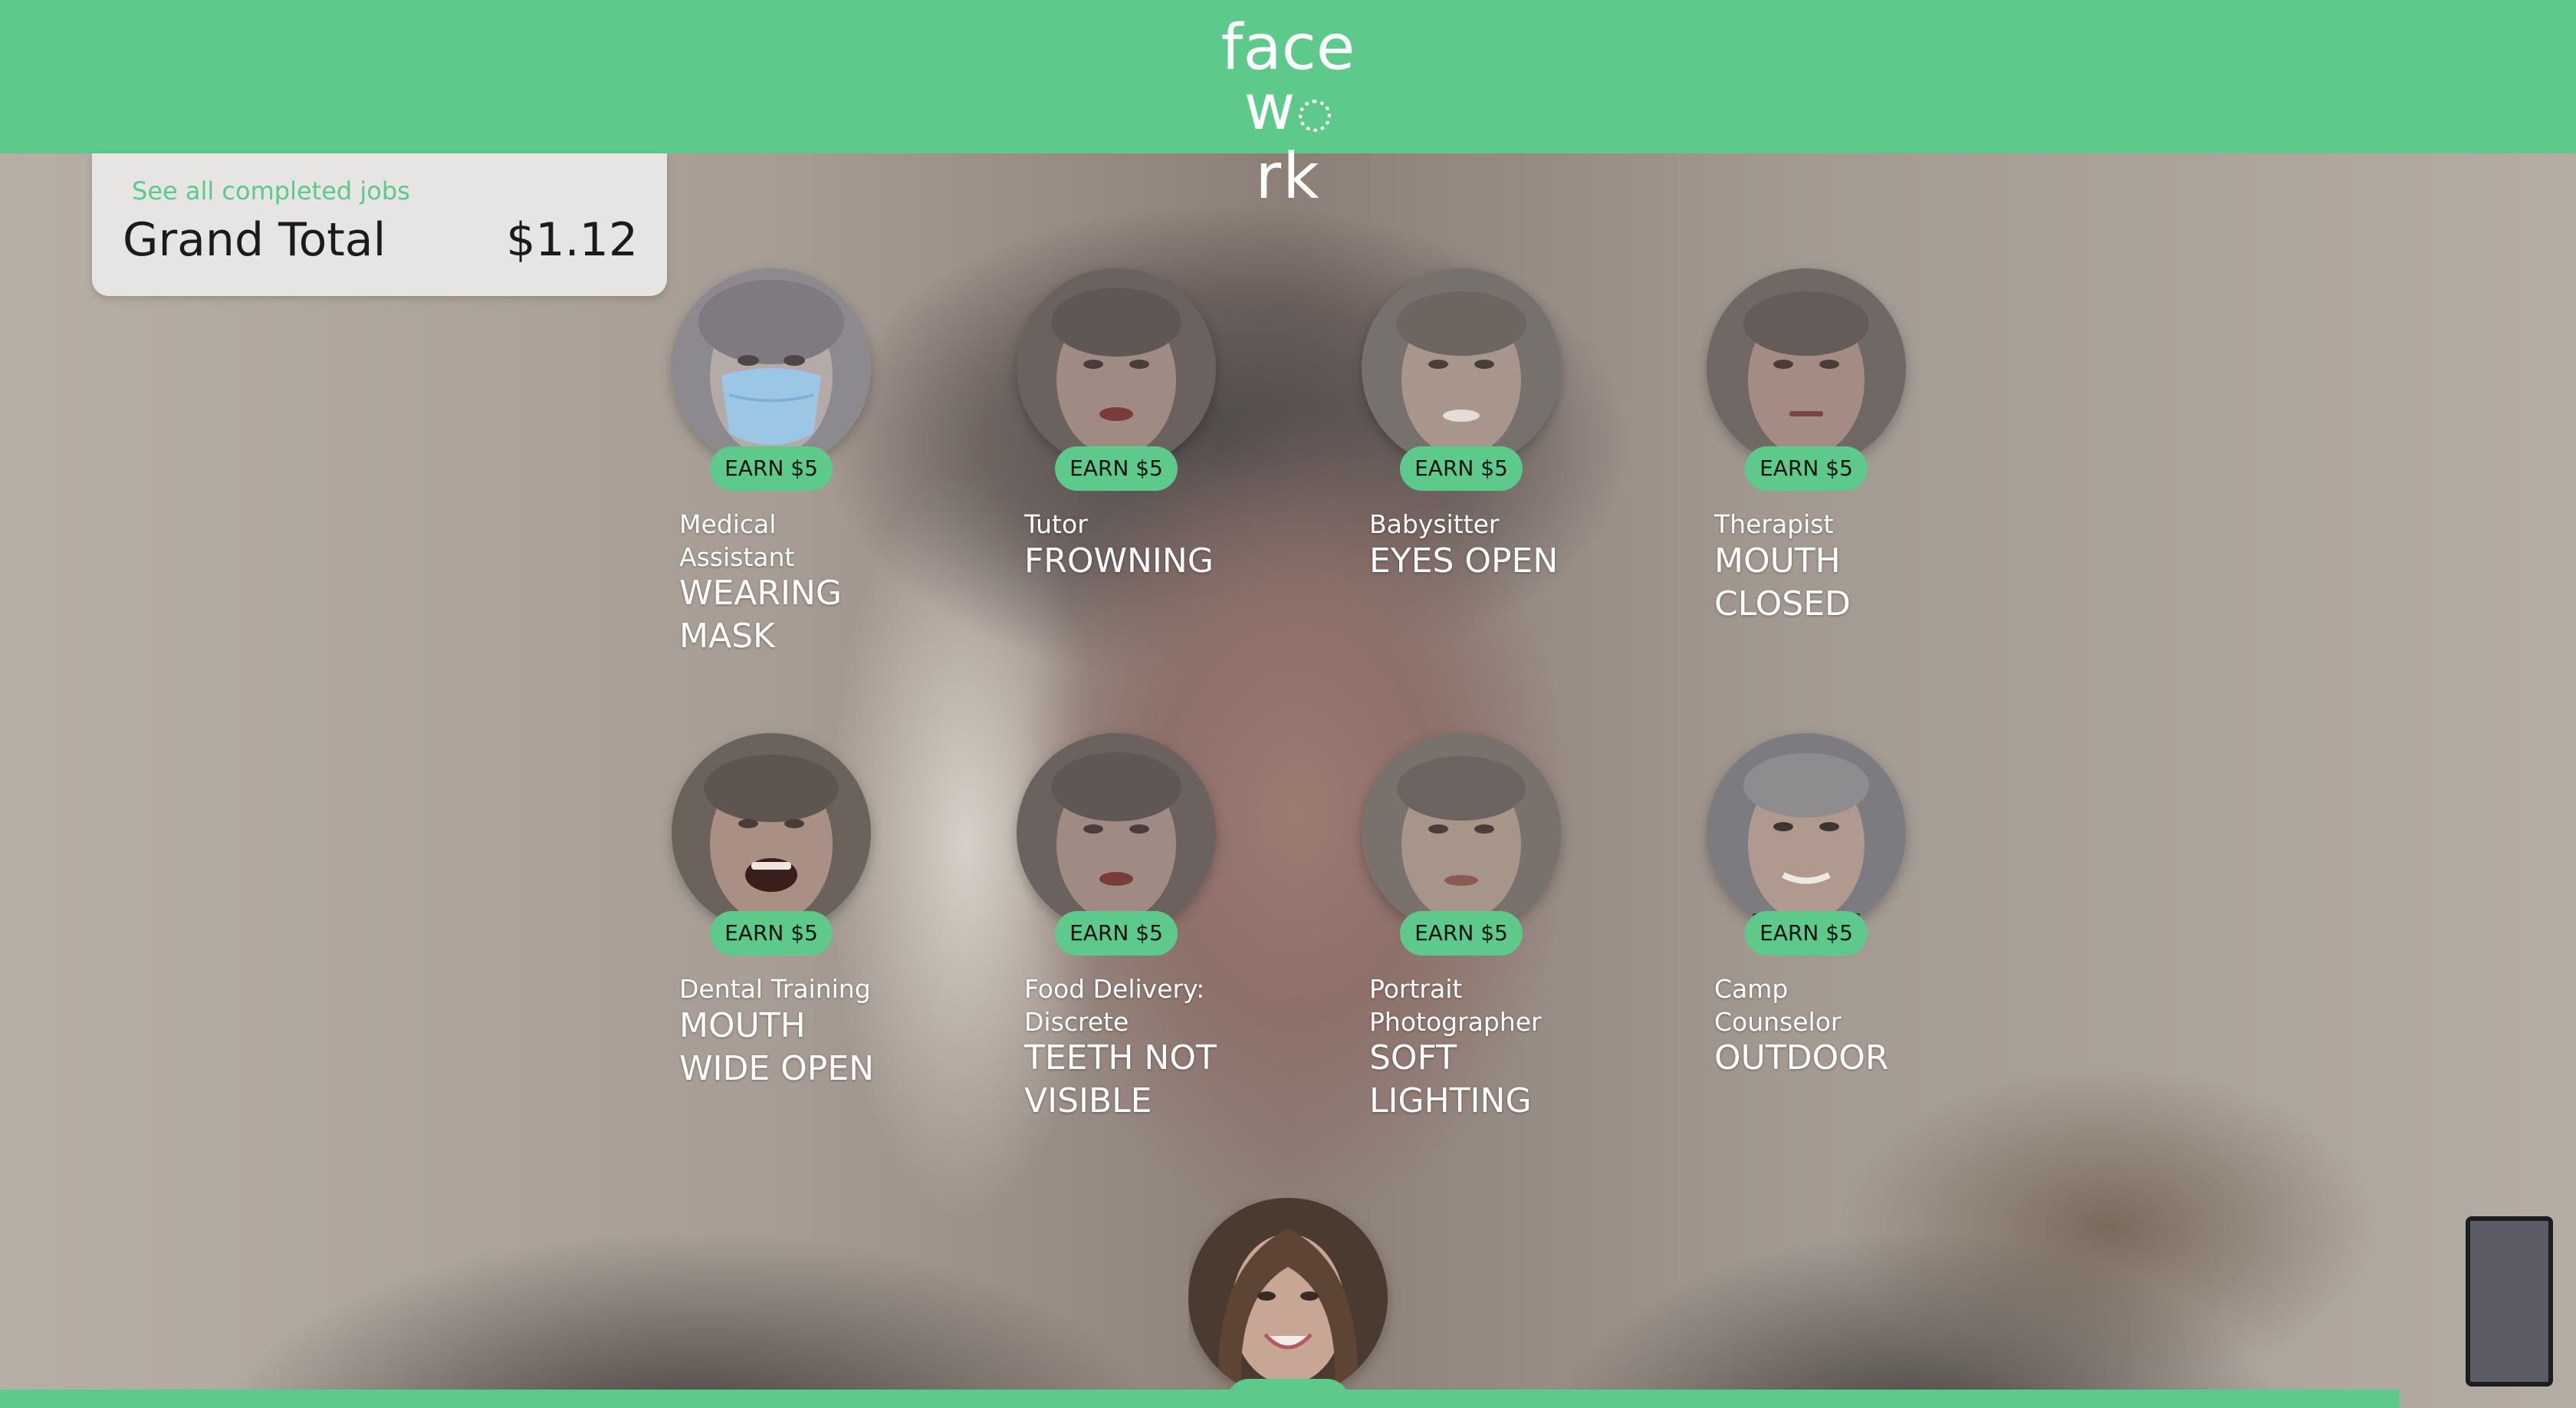  I want to click on facework-logo: face wrk, so click(1288, 113).